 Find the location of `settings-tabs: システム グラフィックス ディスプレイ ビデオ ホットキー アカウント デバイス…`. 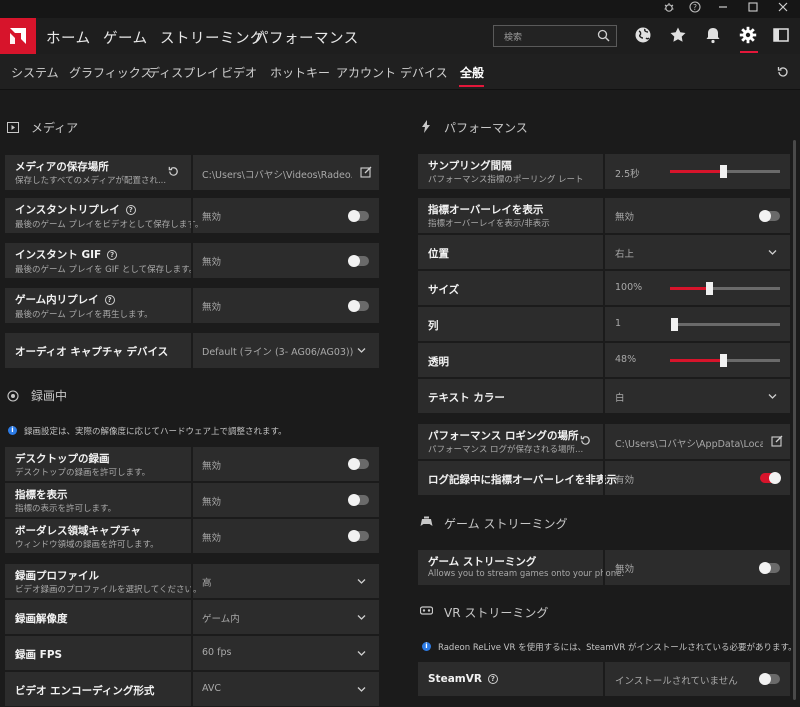

settings-tabs: システム グラフィックス ディスプレイ ビデオ ホットキー アカウント デバイス… is located at coordinates (400, 72).